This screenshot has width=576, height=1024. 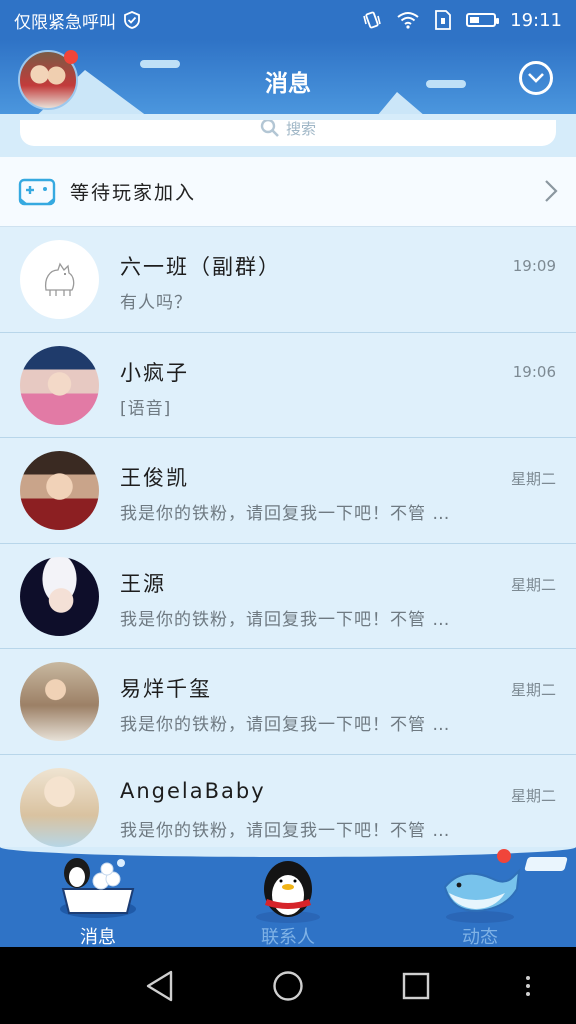 What do you see at coordinates (146, 408) in the screenshot?
I see `chat-preview: [语音]` at bounding box center [146, 408].